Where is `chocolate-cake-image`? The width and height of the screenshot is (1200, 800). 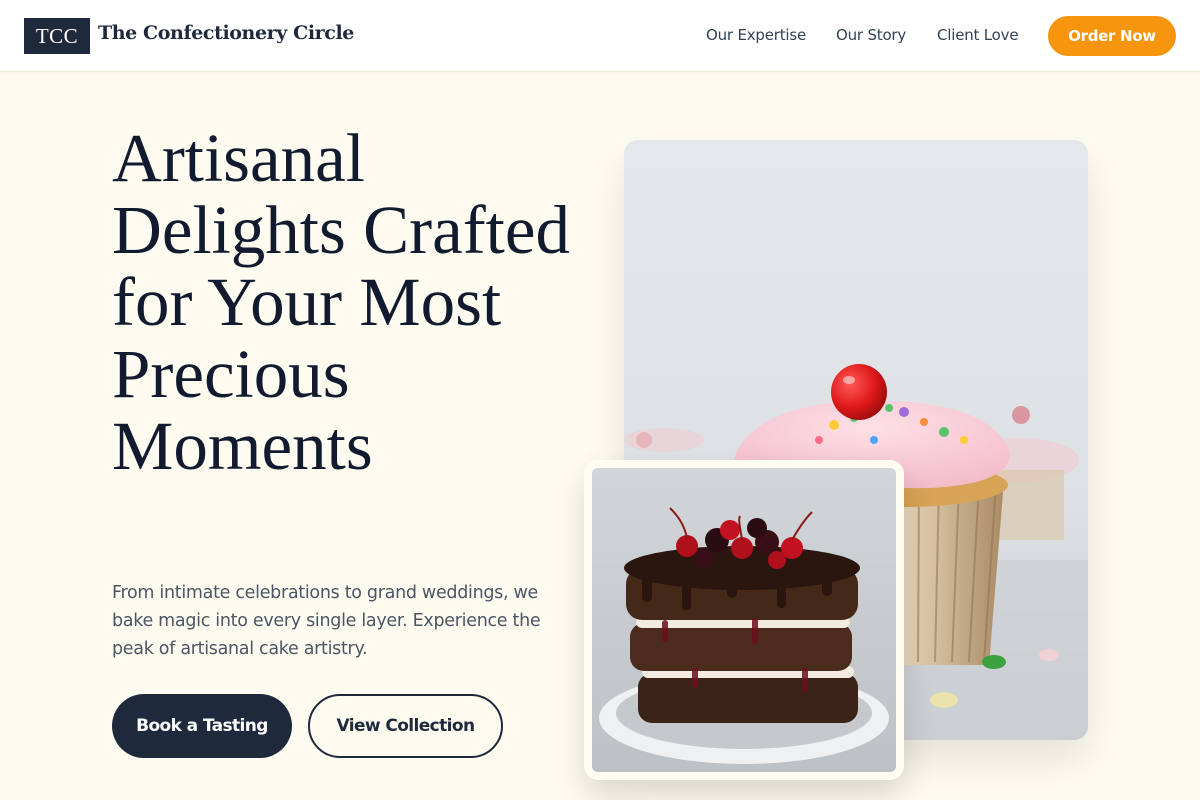 chocolate-cake-image is located at coordinates (744, 620).